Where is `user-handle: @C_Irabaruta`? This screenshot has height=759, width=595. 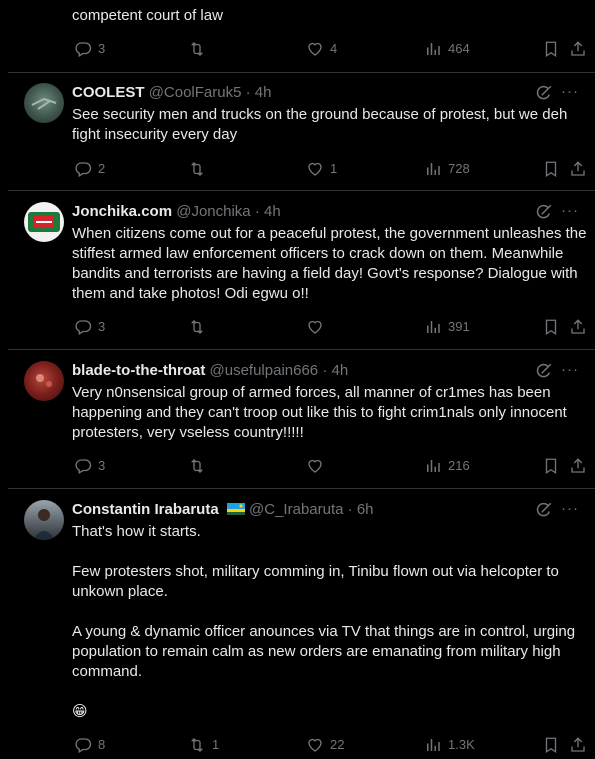 user-handle: @C_Irabaruta is located at coordinates (296, 509).